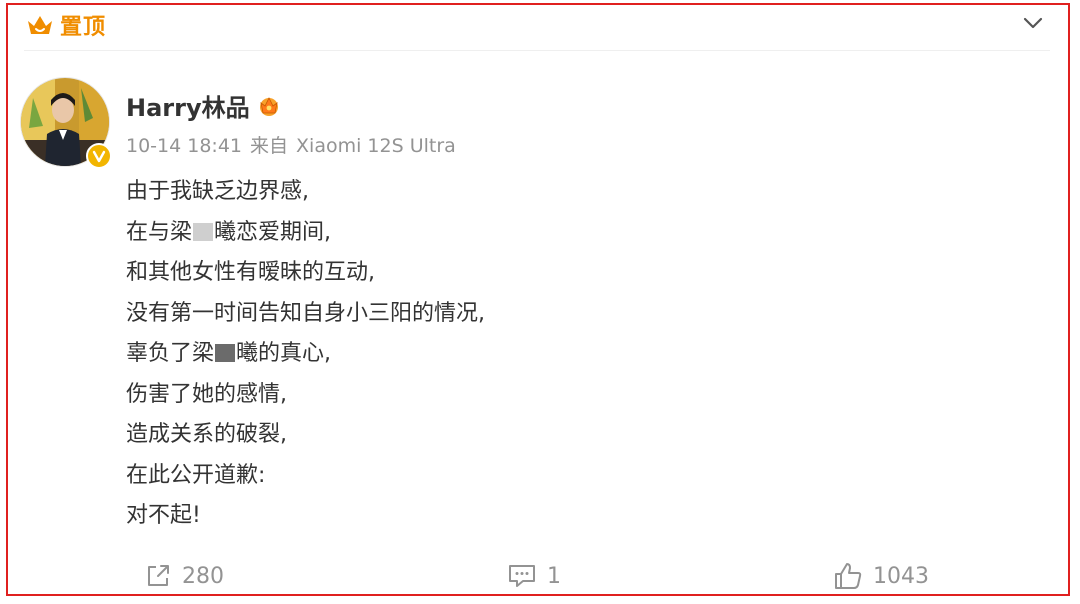 This screenshot has height=604, width=1080. What do you see at coordinates (188, 105) in the screenshot?
I see `username-link: Harry林品` at bounding box center [188, 105].